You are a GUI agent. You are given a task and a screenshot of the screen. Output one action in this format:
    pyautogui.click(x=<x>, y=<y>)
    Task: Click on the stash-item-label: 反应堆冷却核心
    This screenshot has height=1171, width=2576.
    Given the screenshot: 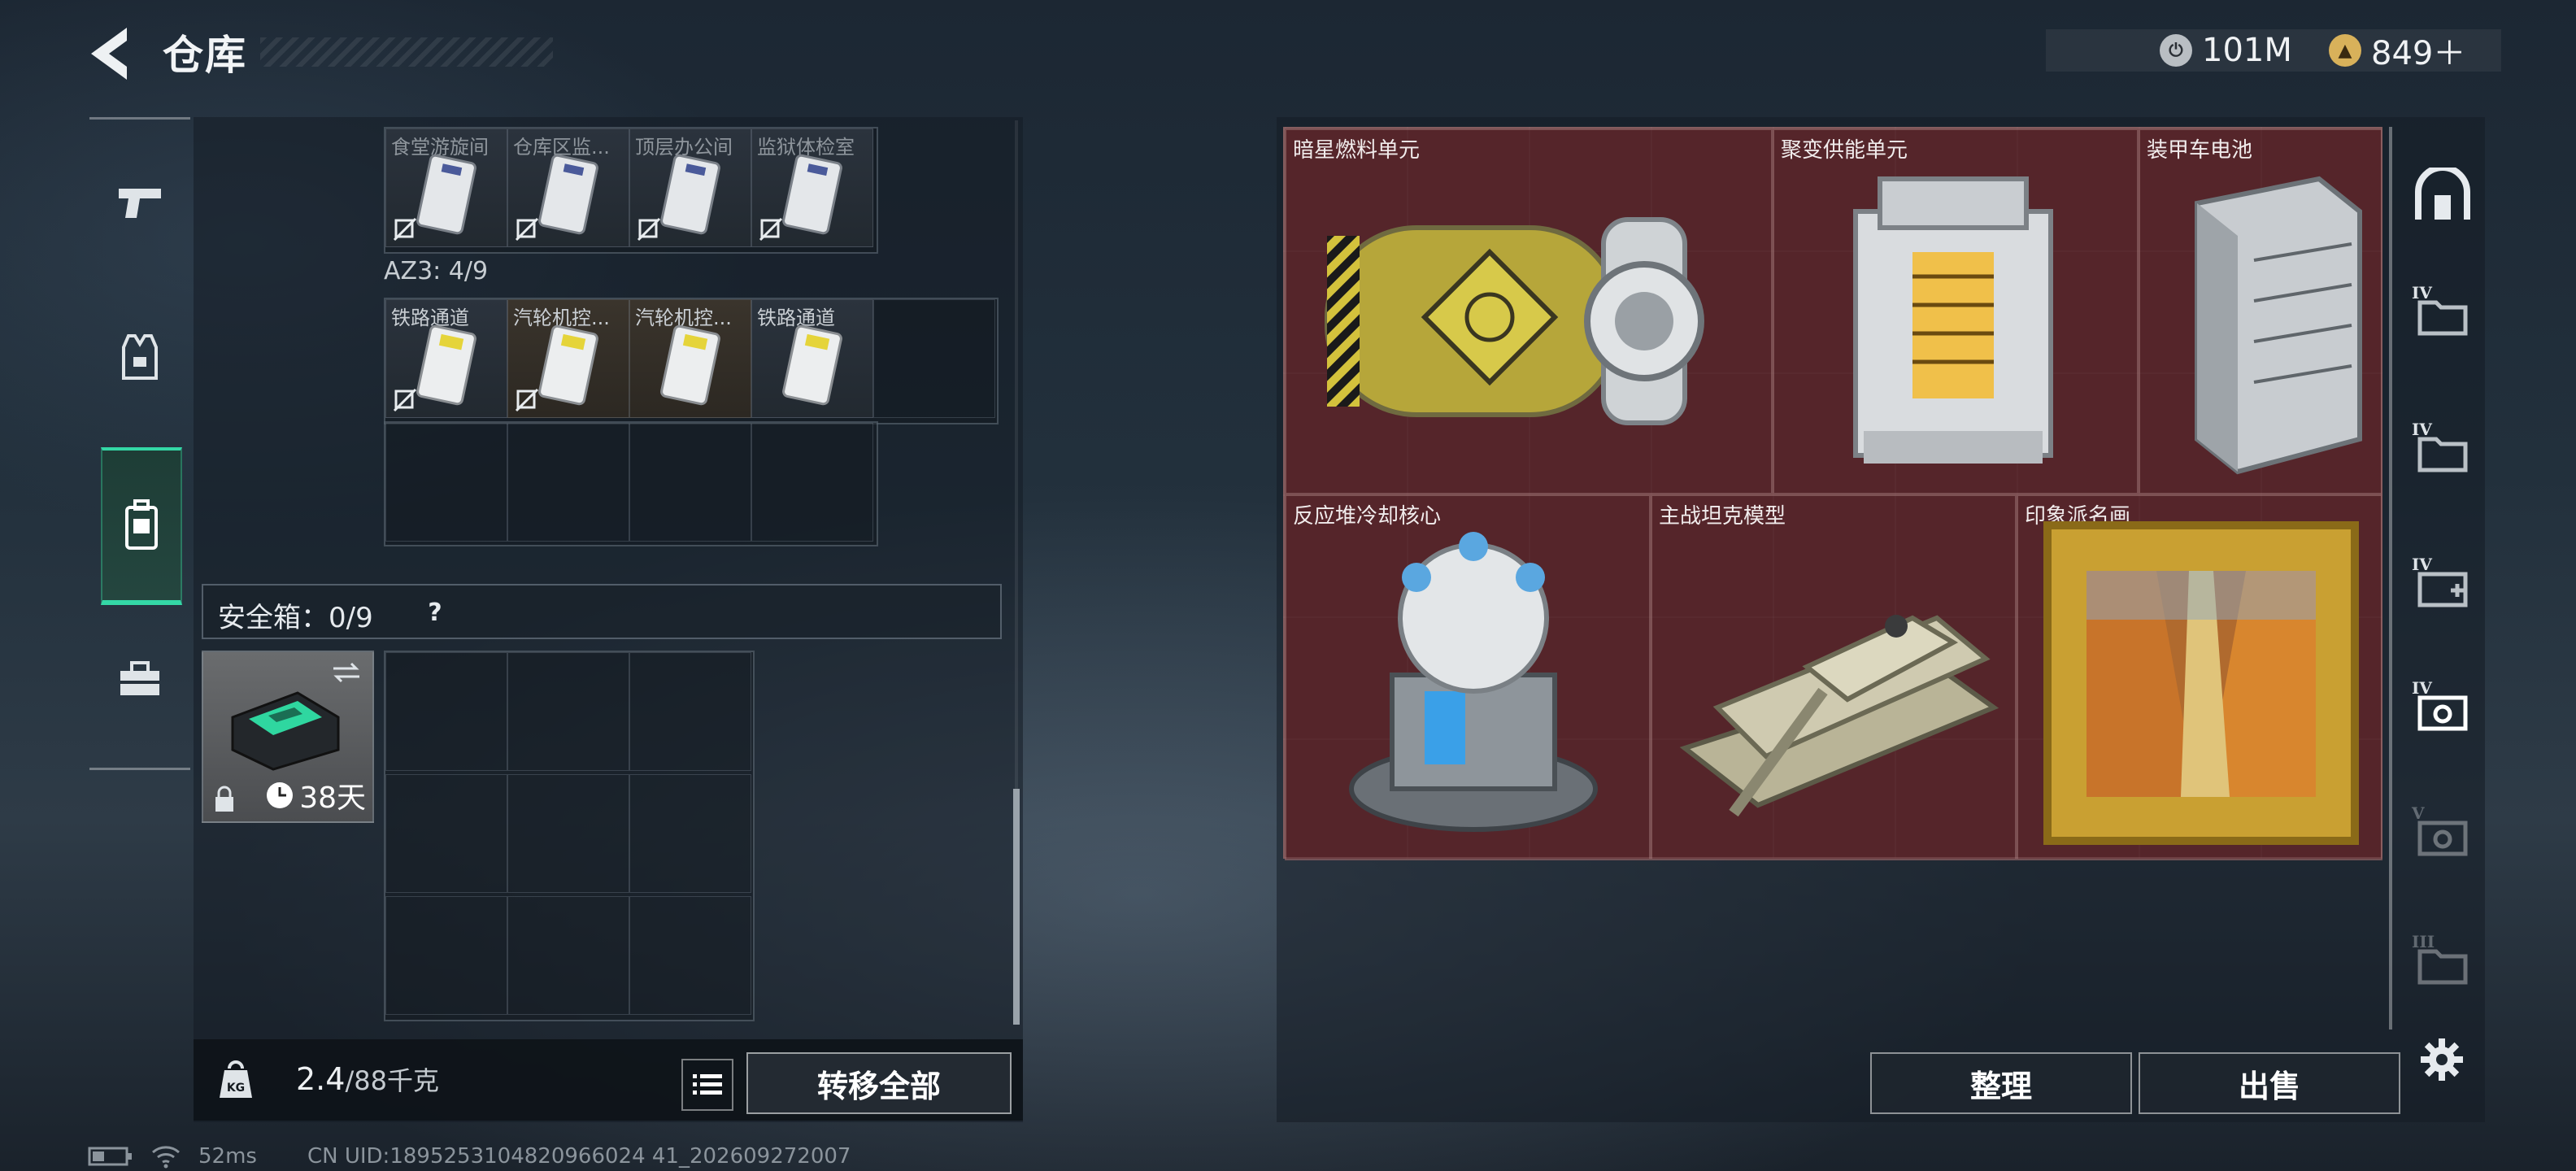 What is the action you would take?
    pyautogui.click(x=1368, y=517)
    